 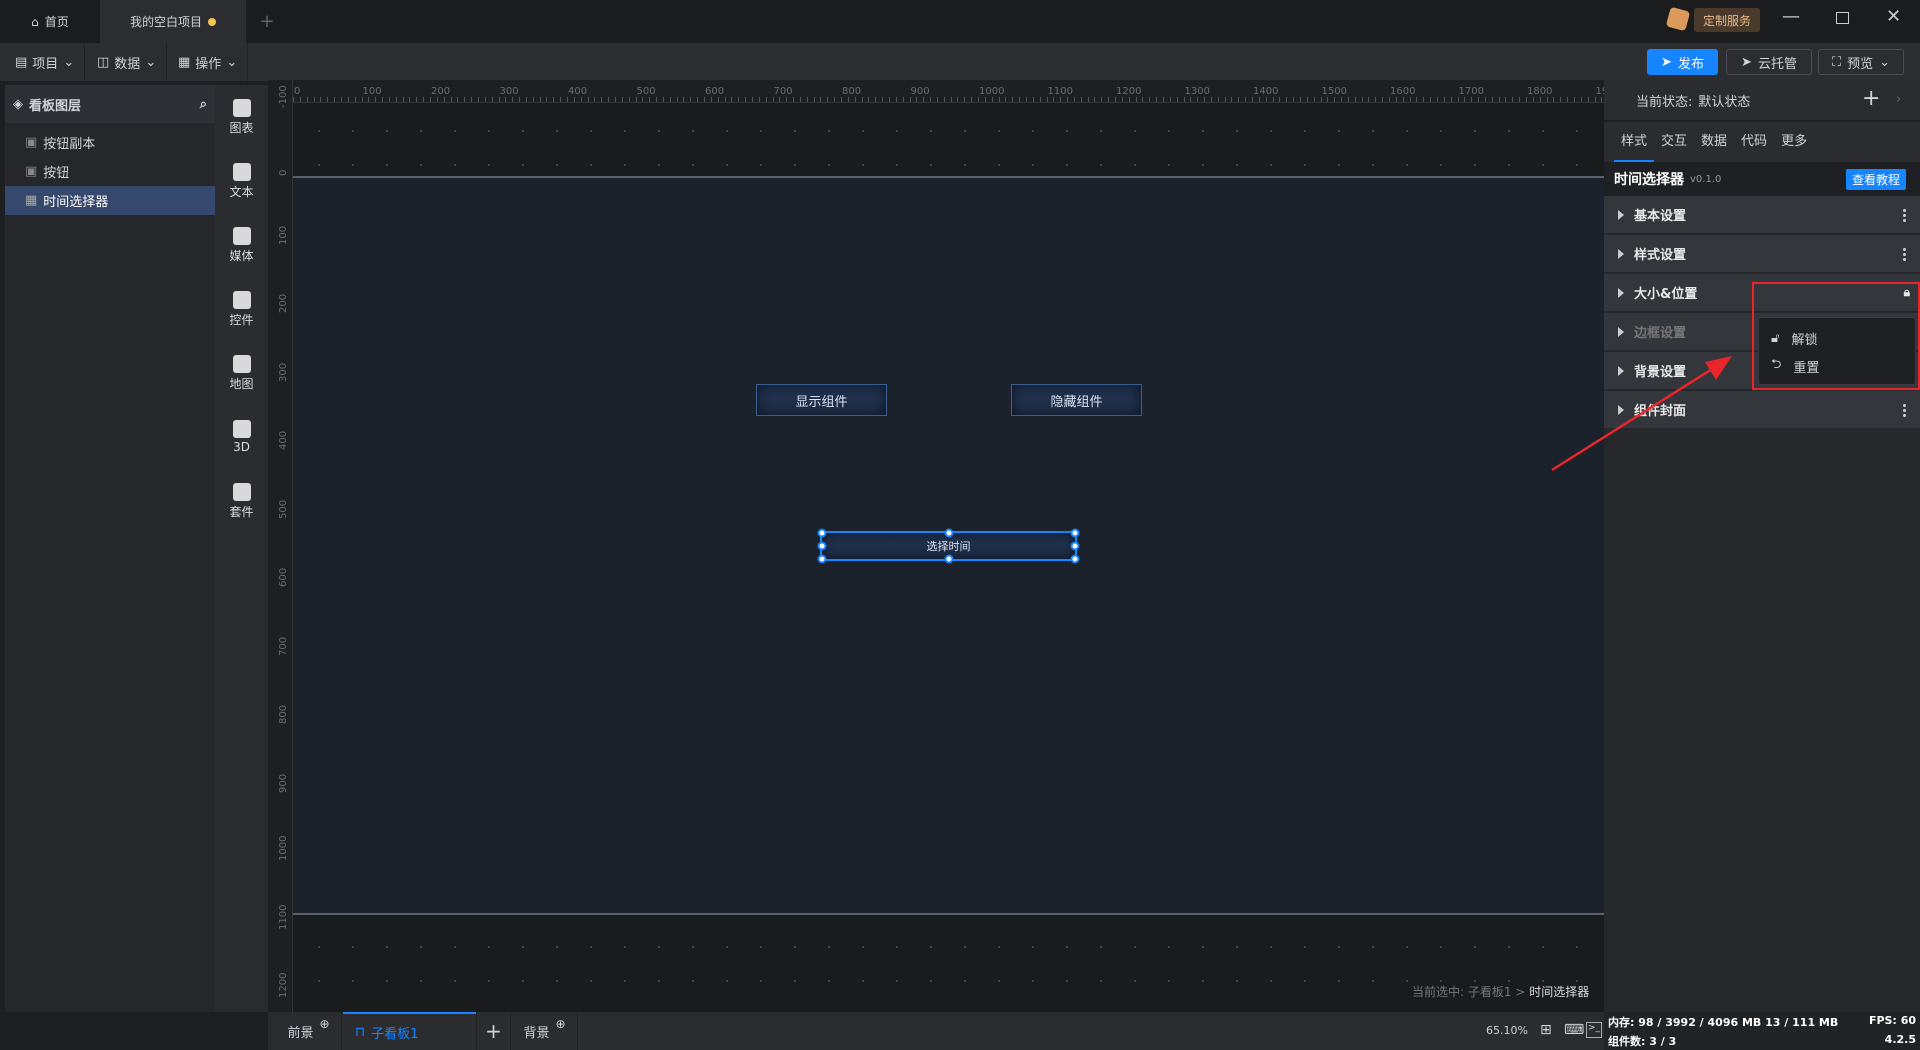 I want to click on annotation-arrow, so click(x=1641, y=414).